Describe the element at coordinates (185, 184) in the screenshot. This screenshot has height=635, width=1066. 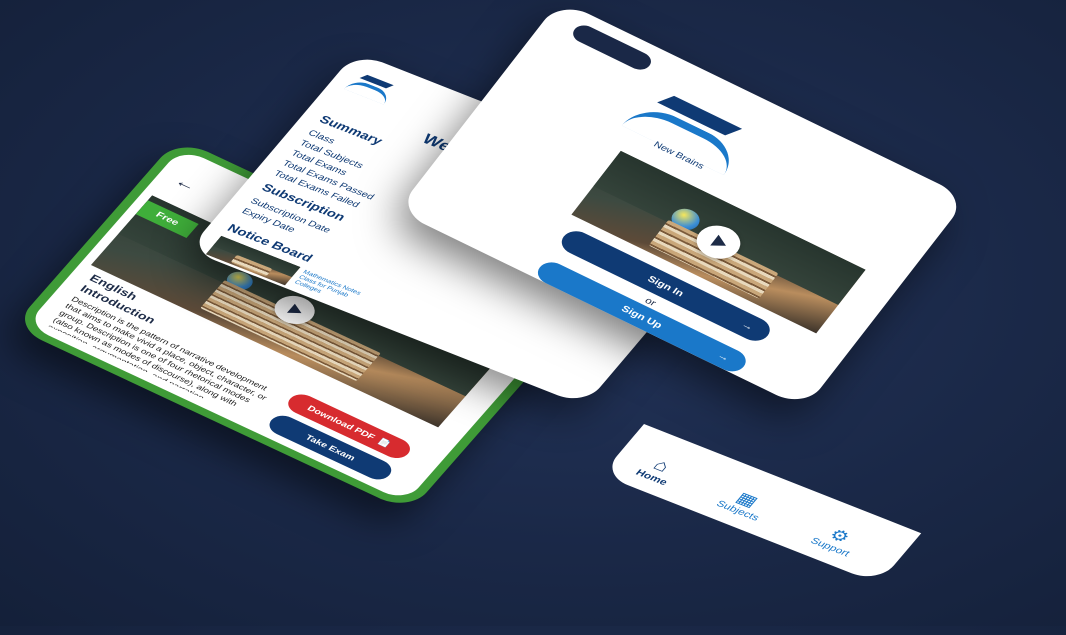
I see `back-arrow-icon: ←` at that location.